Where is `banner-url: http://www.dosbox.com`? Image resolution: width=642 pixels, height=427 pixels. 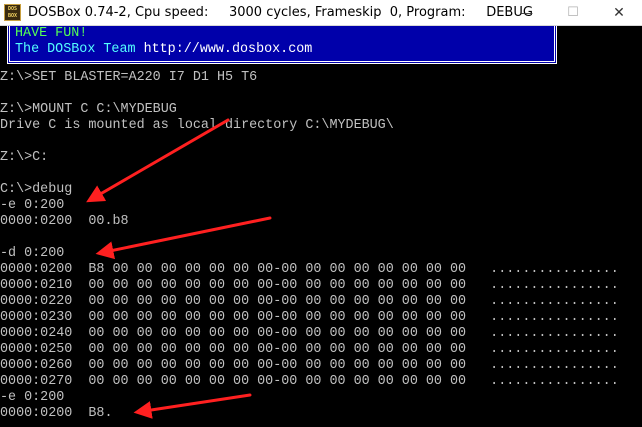
banner-url: http://www.dosbox.com is located at coordinates (228, 49).